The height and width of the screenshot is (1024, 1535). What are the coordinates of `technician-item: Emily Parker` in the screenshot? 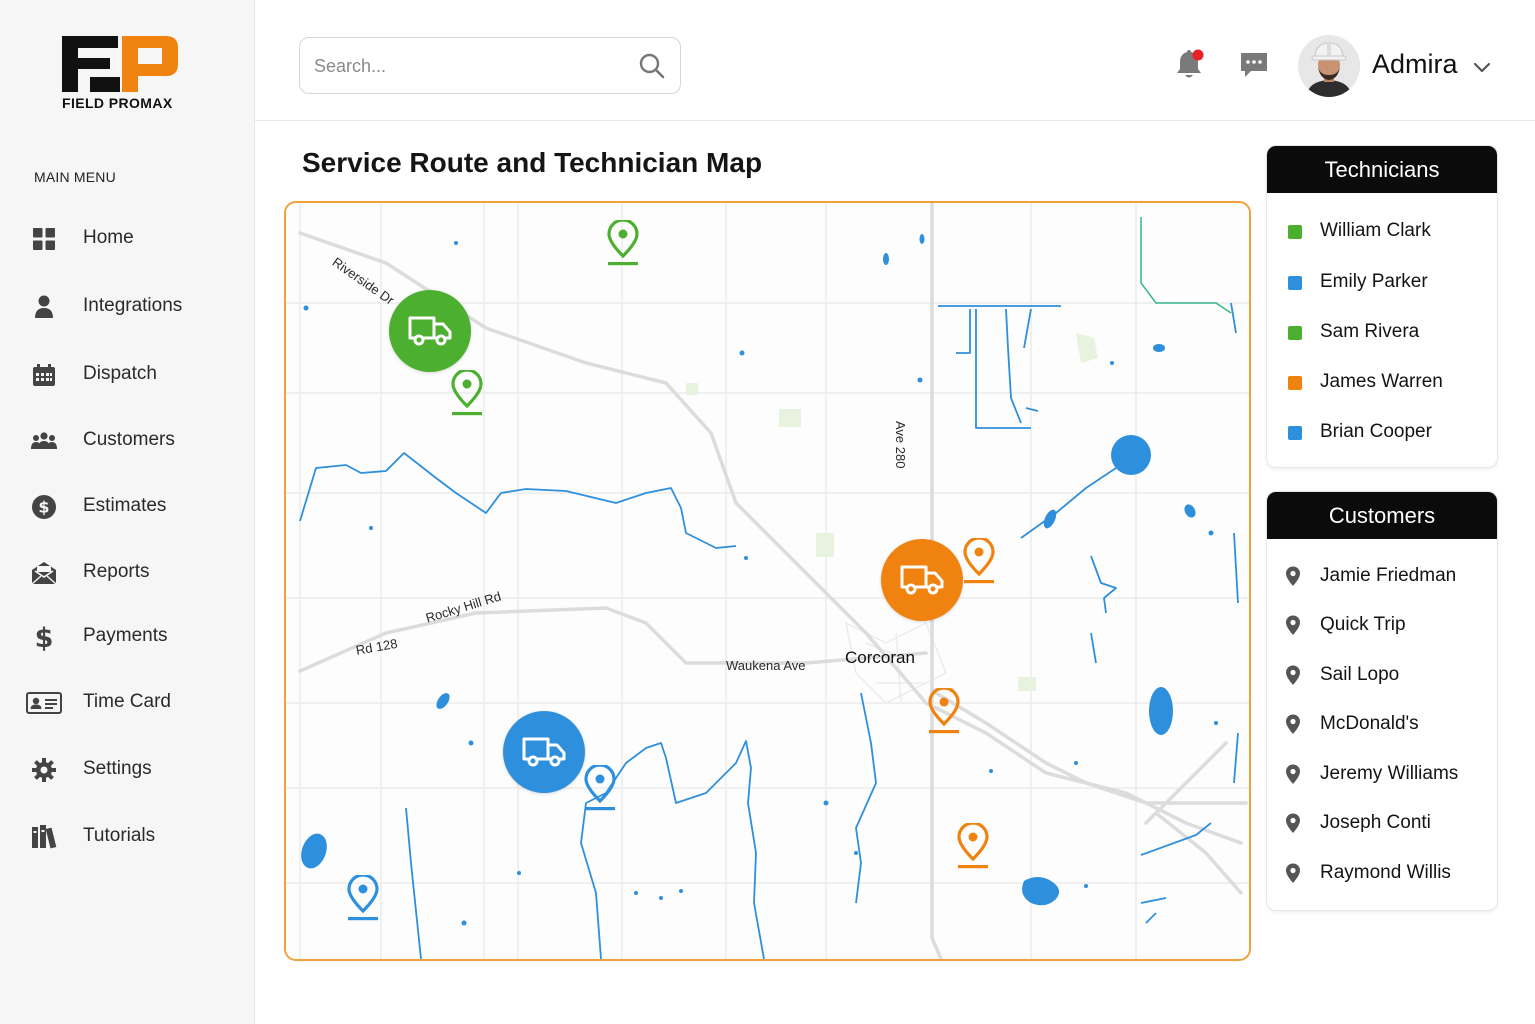 It's located at (1382, 283).